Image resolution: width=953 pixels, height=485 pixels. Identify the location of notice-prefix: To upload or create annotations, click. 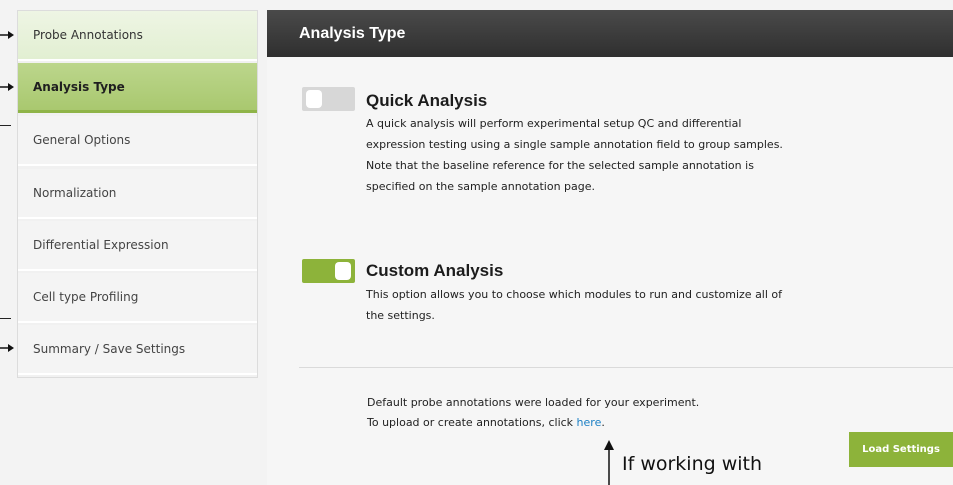
(472, 422).